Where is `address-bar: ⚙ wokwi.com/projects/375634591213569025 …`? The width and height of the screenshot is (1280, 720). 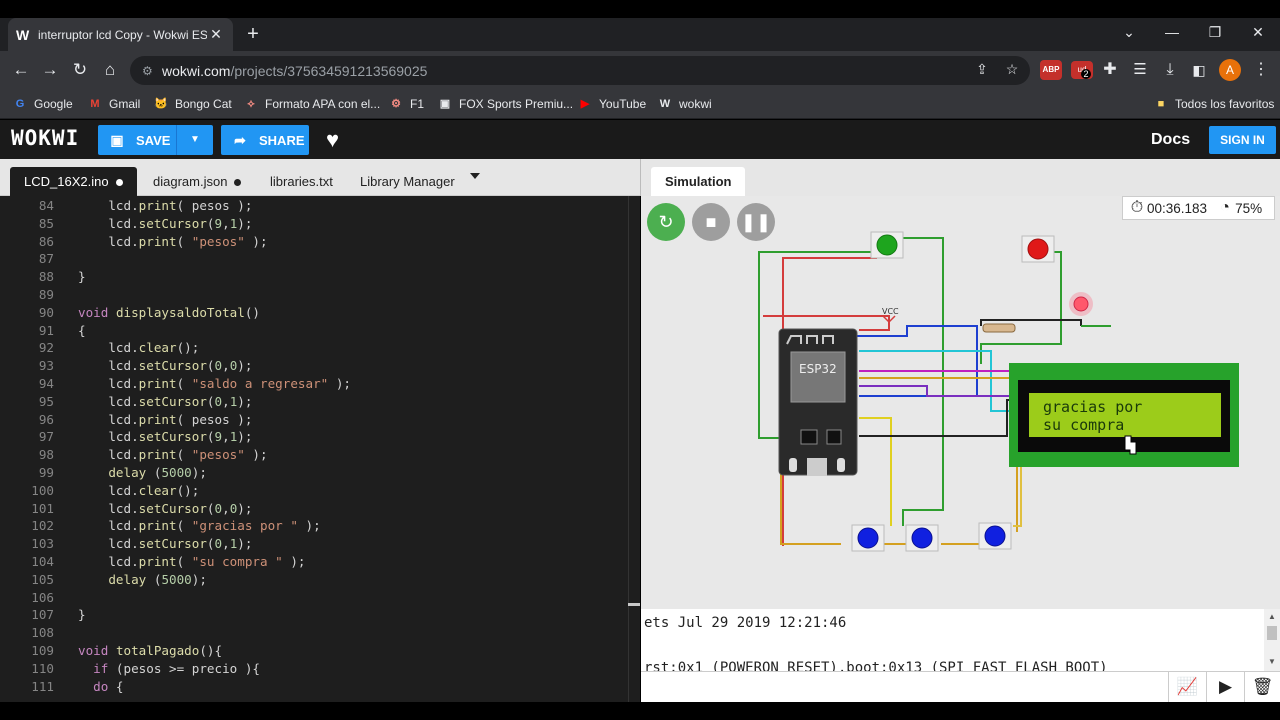 address-bar: ⚙ wokwi.com/projects/375634591213569025 … is located at coordinates (580, 70).